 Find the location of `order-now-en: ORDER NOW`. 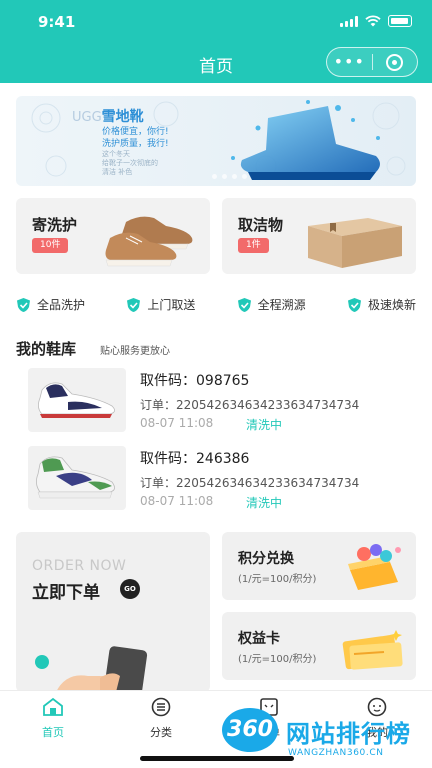

order-now-en: ORDER NOW is located at coordinates (79, 566).